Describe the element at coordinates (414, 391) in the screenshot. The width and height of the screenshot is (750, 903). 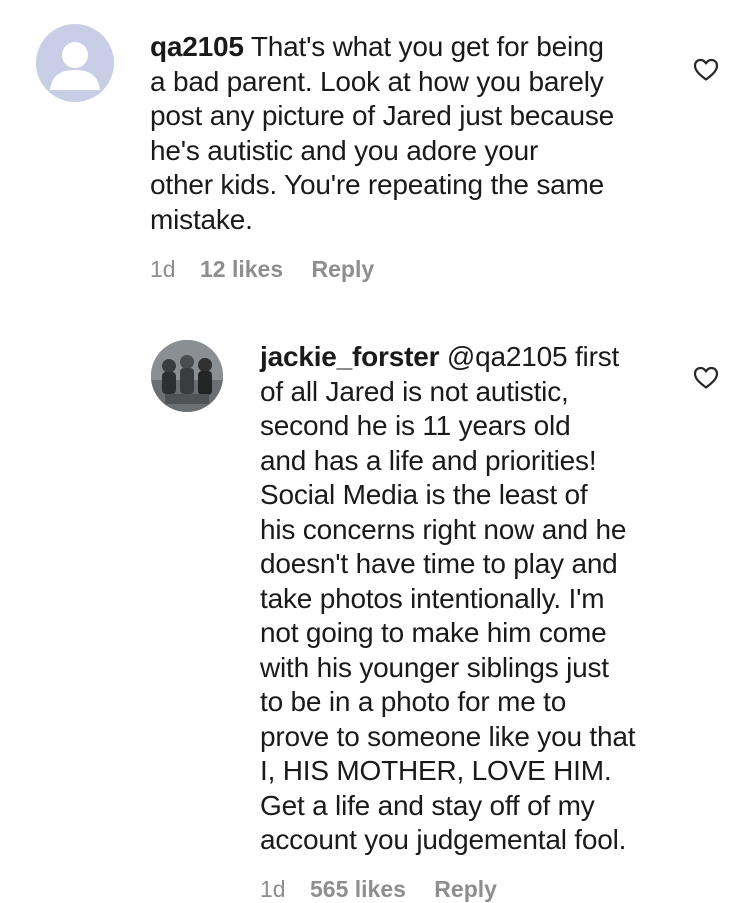
I see `comment-text-line: of all Jared is not autistic,` at that location.